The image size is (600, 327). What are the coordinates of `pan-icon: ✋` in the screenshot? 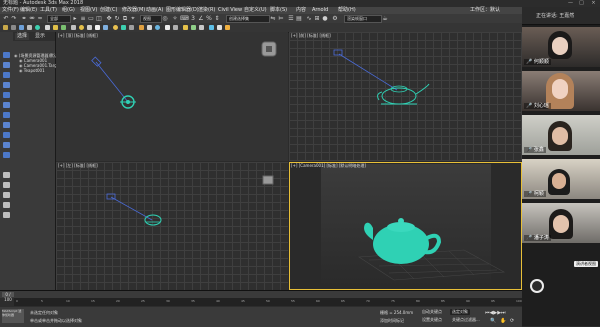 It's located at (503, 321).